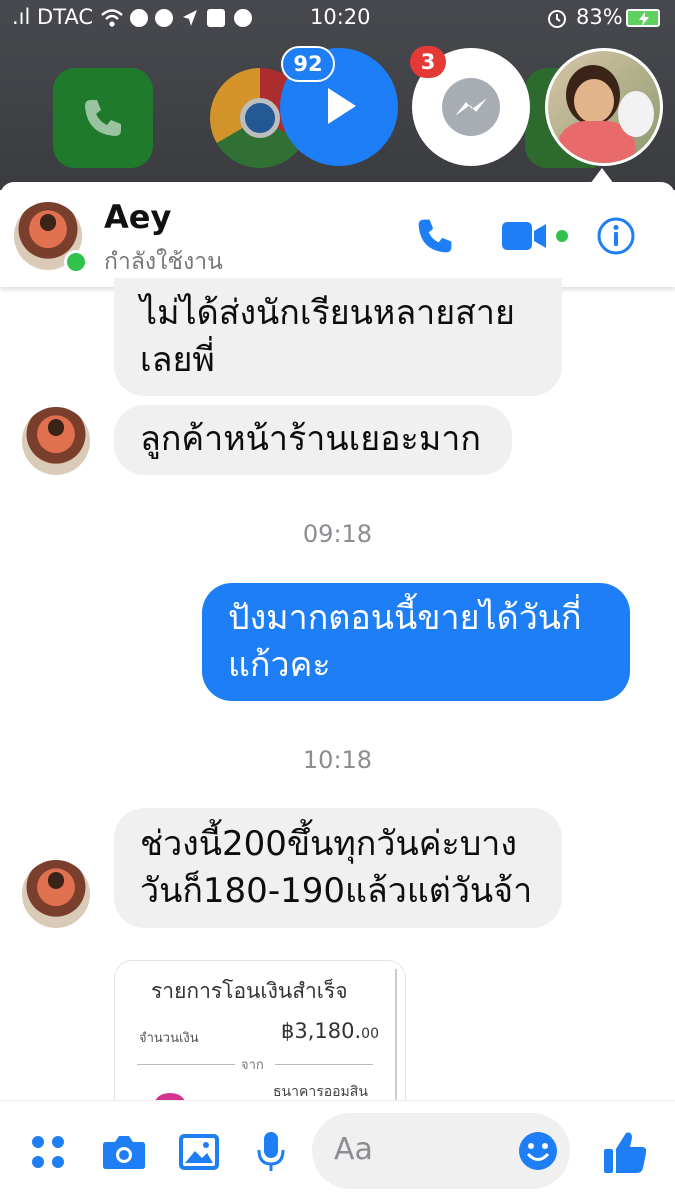  I want to click on message-bubble-incoming: ลูกค้าหน้าร้านเยอะมาก, so click(313, 440).